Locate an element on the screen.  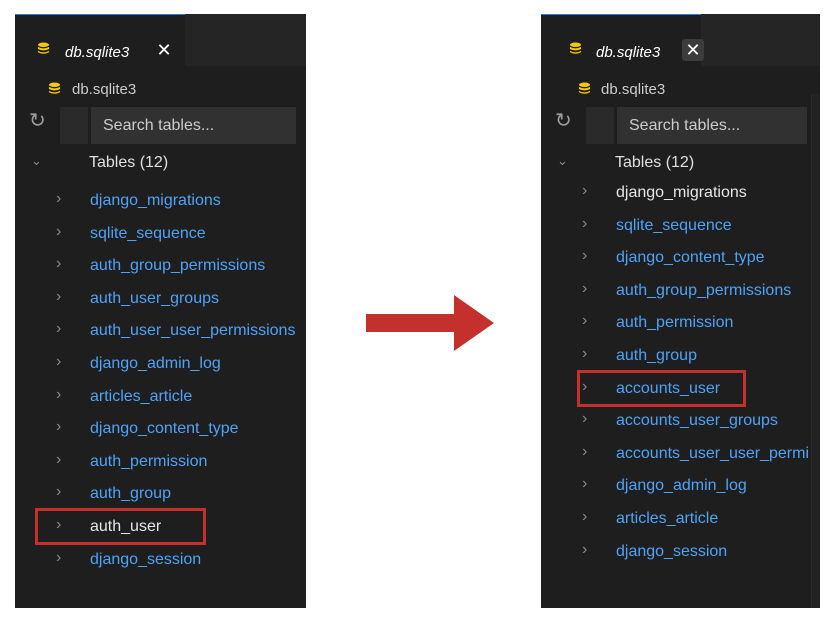
table-item: › auth_user_groups is located at coordinates (160, 299).